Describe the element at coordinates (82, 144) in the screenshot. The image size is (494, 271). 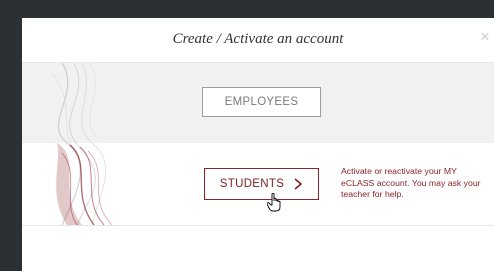
I see `decorative-ribbon-image` at that location.